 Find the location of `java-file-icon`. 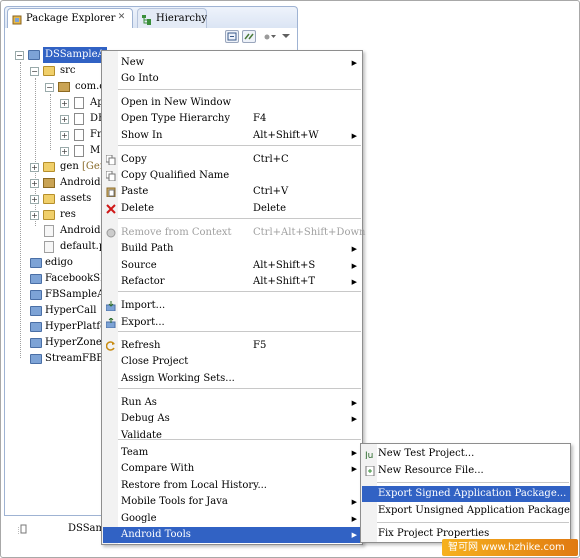

java-file-icon is located at coordinates (79, 119).